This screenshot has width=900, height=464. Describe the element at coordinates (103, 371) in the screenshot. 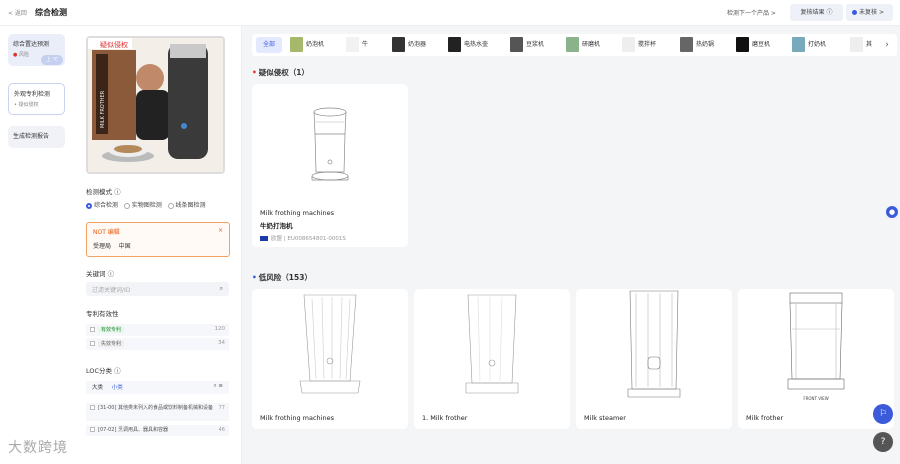

I see `loc-label: LOC分类 ⓘ` at that location.